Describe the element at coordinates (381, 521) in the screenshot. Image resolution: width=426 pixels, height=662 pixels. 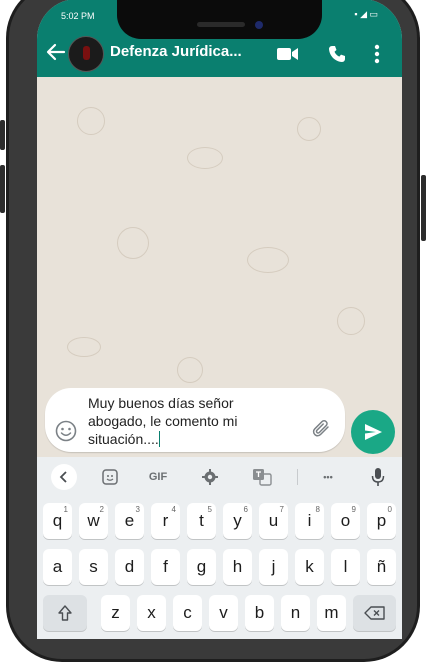
I see `key-p: p0` at that location.